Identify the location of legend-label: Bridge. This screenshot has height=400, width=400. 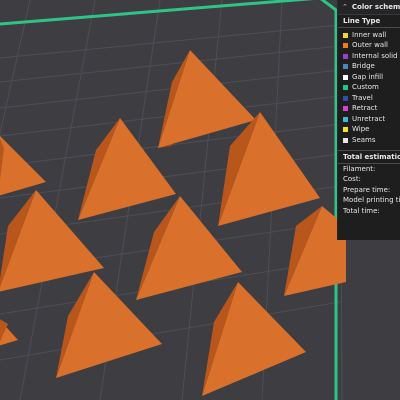
(363, 66).